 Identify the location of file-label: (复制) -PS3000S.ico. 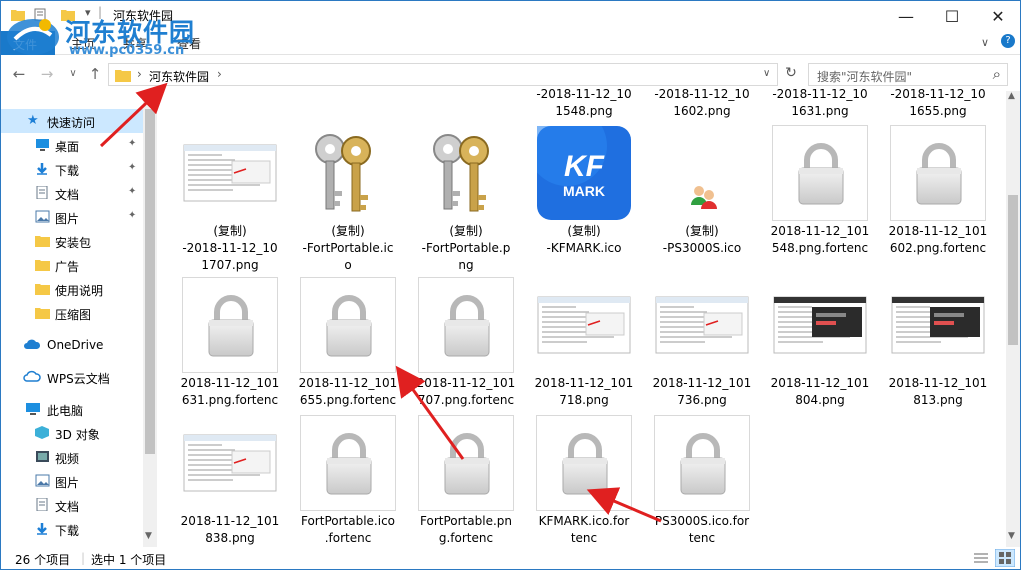
(702, 240).